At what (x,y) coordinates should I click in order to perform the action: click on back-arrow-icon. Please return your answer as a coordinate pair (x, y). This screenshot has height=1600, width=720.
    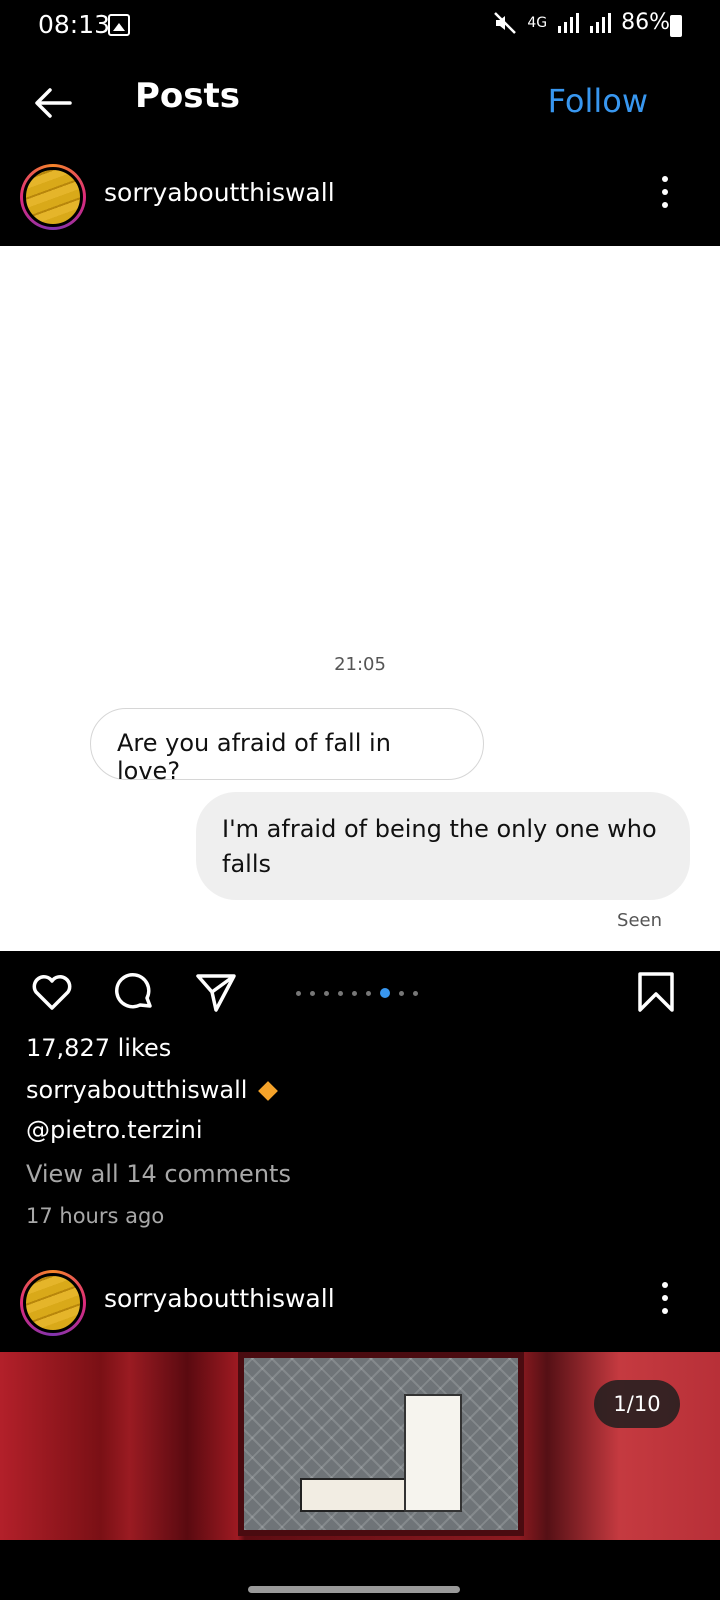
    Looking at the image, I should click on (53, 103).